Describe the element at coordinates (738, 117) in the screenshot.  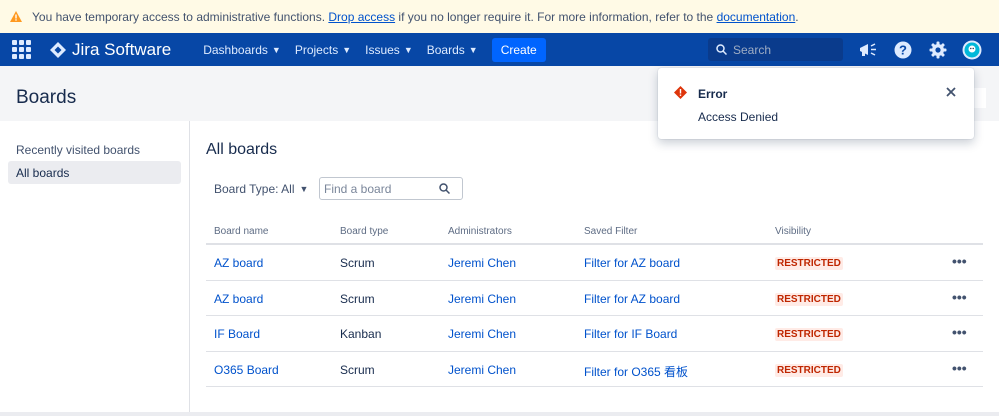
I see `error-message: Access Denied` at that location.